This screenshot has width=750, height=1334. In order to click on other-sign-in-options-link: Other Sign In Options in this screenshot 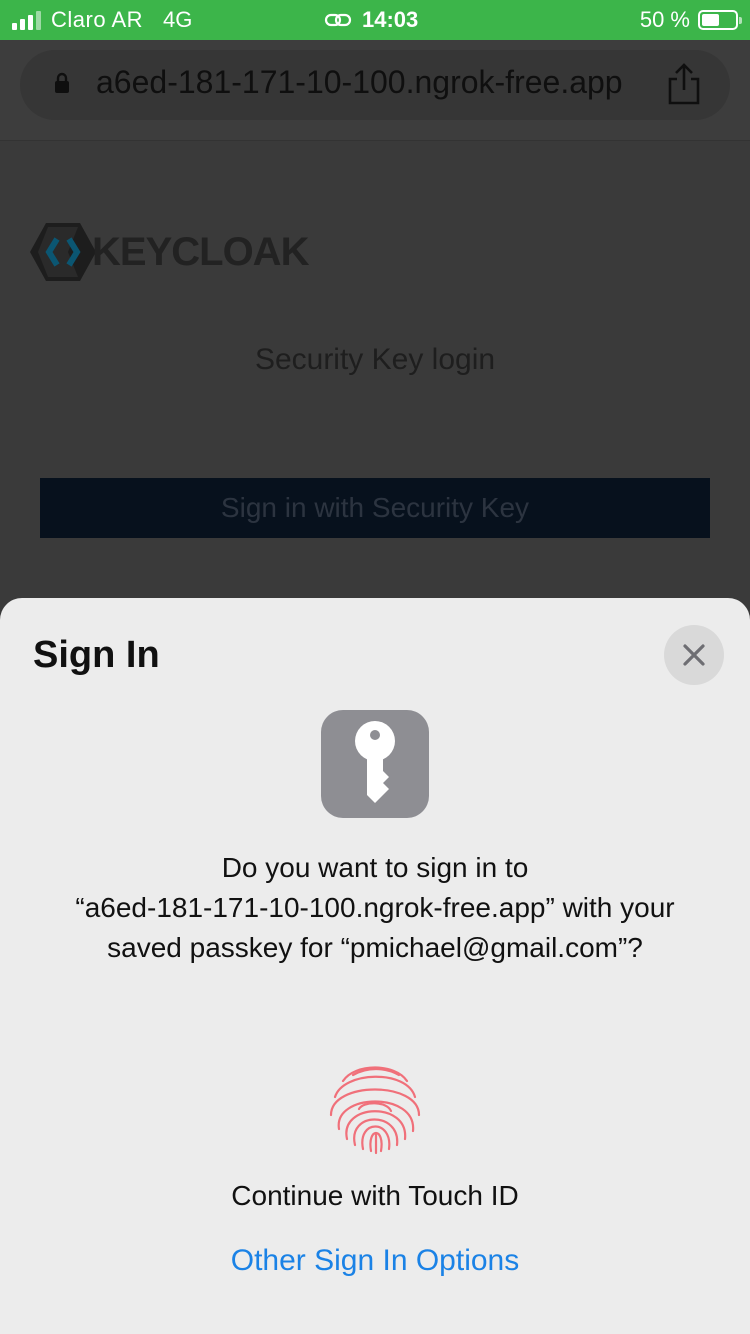, I will do `click(375, 1261)`.